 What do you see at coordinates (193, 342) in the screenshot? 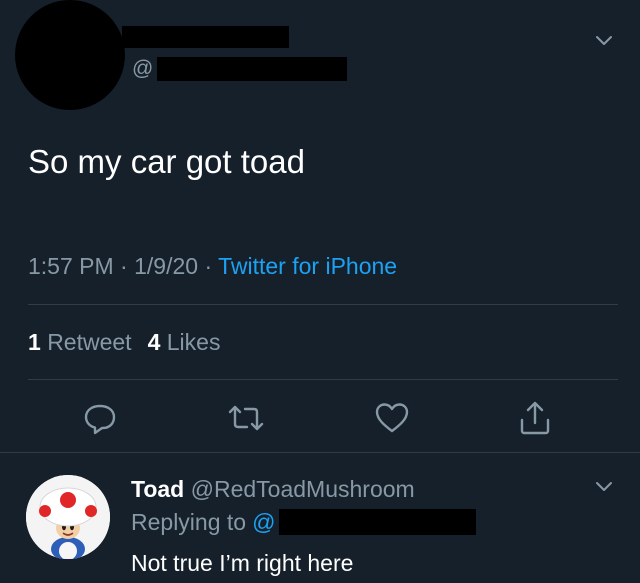
I see `like-label: Likes` at bounding box center [193, 342].